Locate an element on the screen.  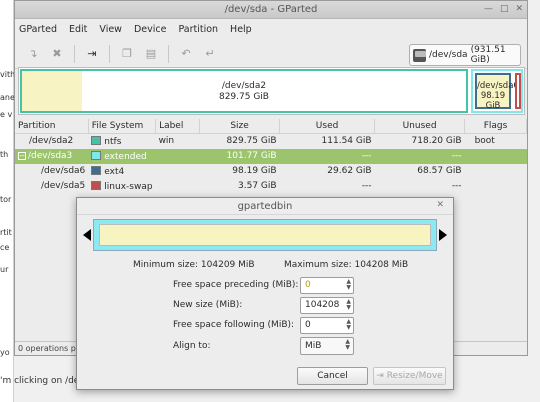
cell-unused: 68.57 GiB is located at coordinates (439, 171).